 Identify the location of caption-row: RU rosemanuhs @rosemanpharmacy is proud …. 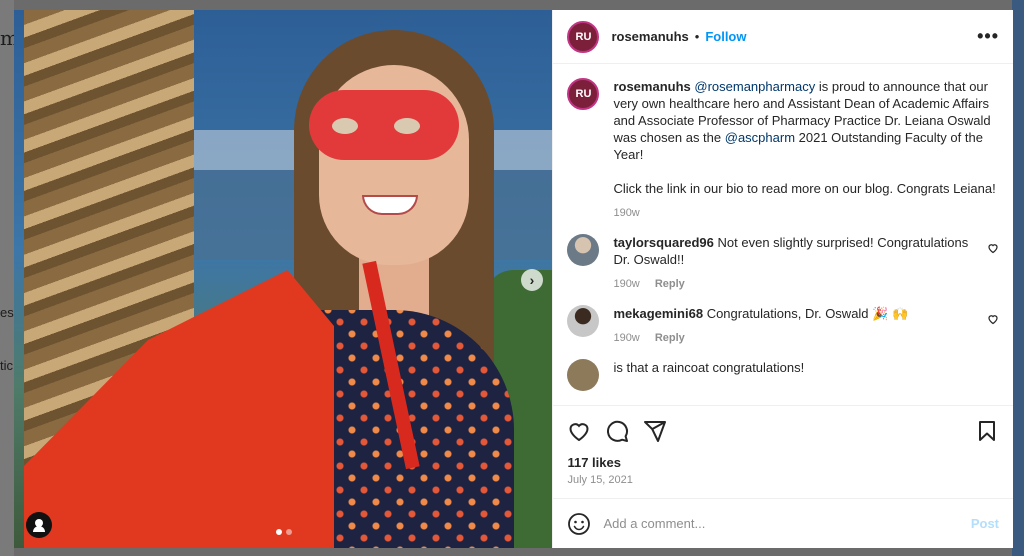
(783, 150).